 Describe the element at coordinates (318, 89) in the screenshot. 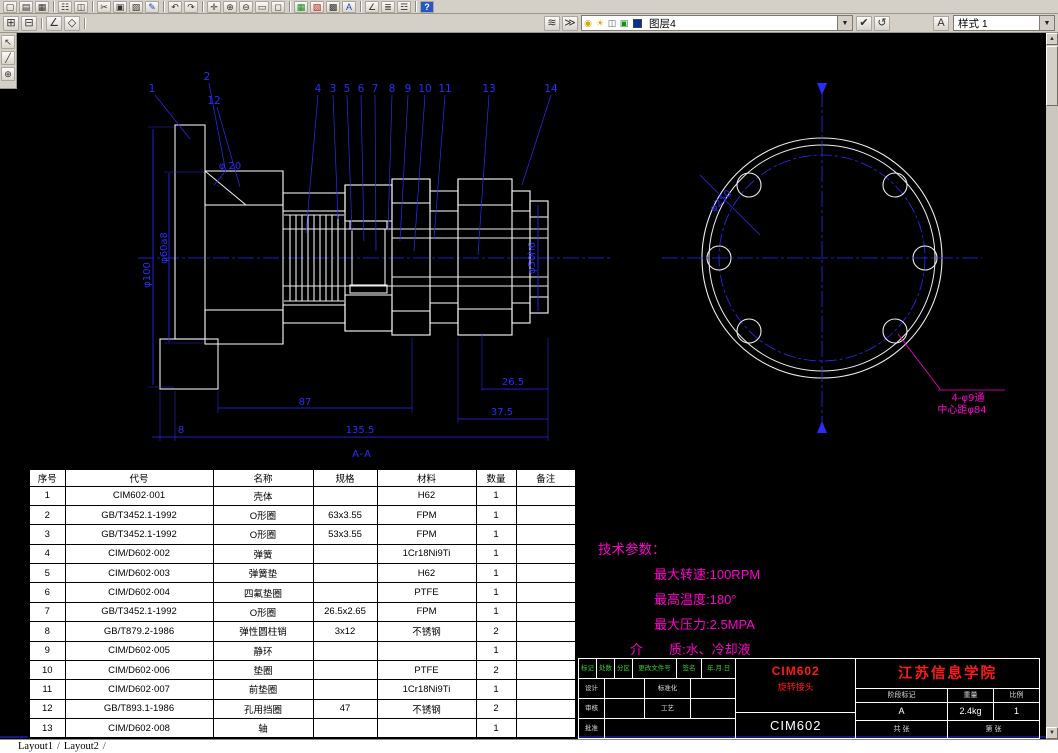

I see `svg-text: 4` at that location.